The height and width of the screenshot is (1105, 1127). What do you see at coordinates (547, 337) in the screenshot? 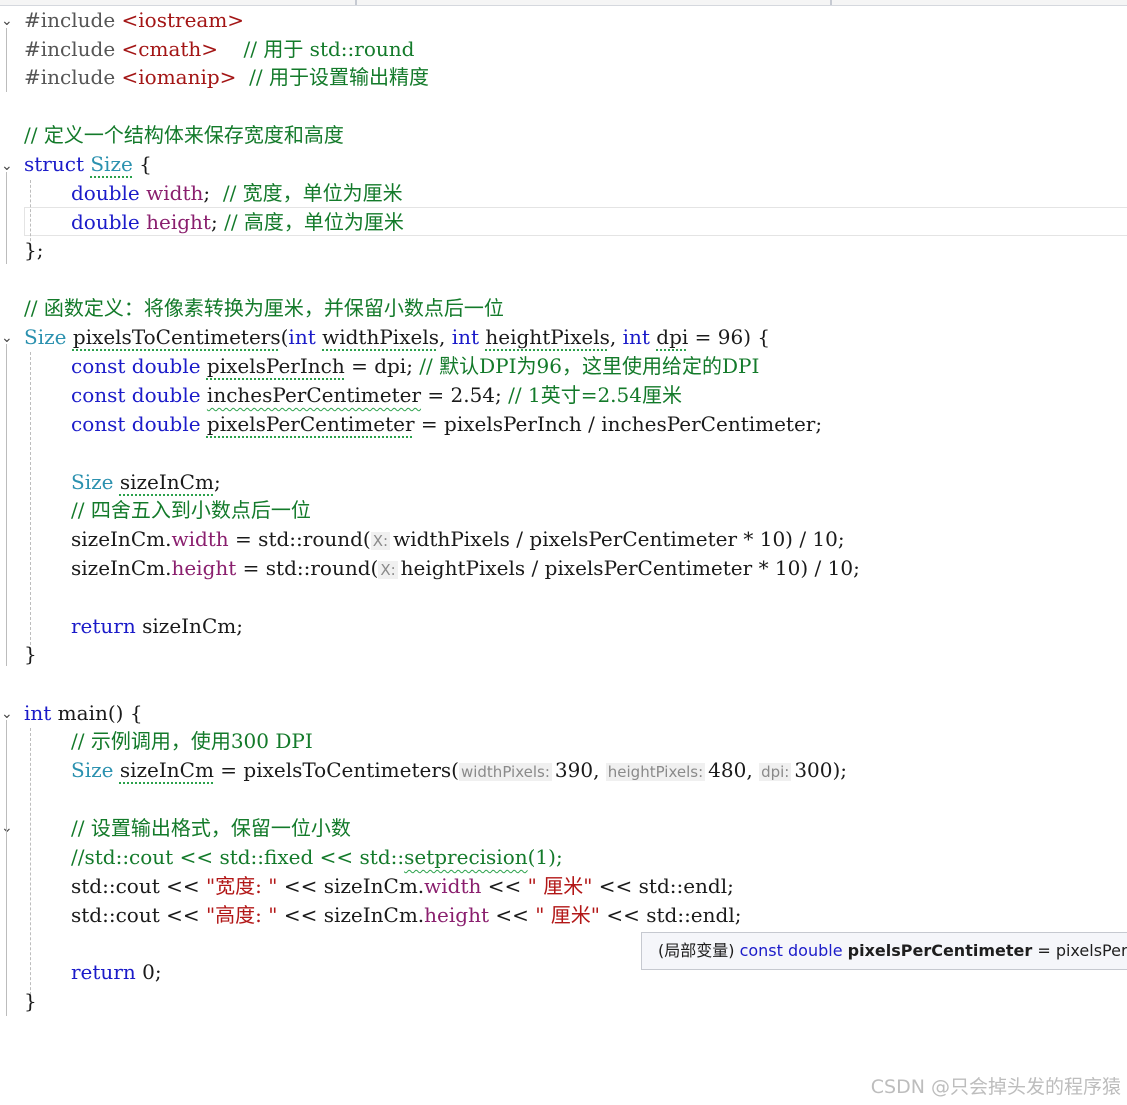
I see `parameter: heightPixels` at bounding box center [547, 337].